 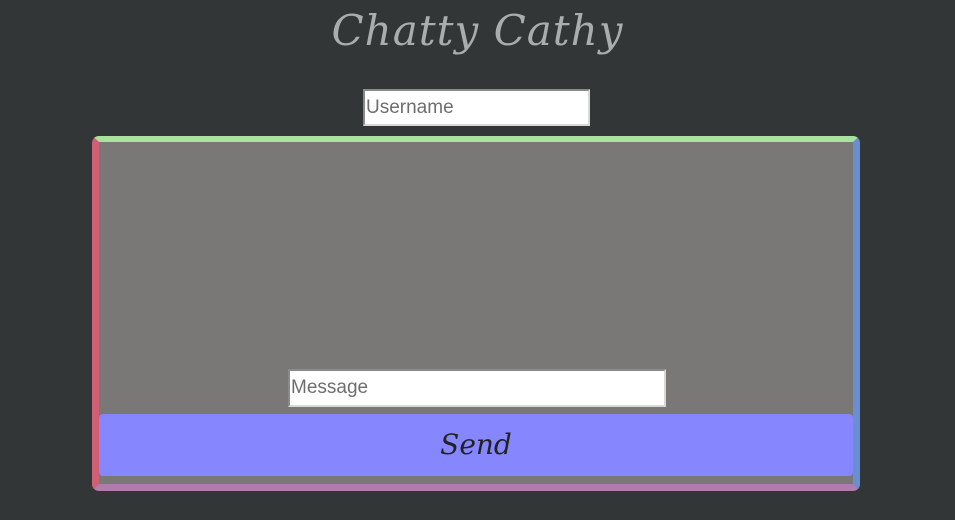 I want to click on message-input, so click(x=477, y=388).